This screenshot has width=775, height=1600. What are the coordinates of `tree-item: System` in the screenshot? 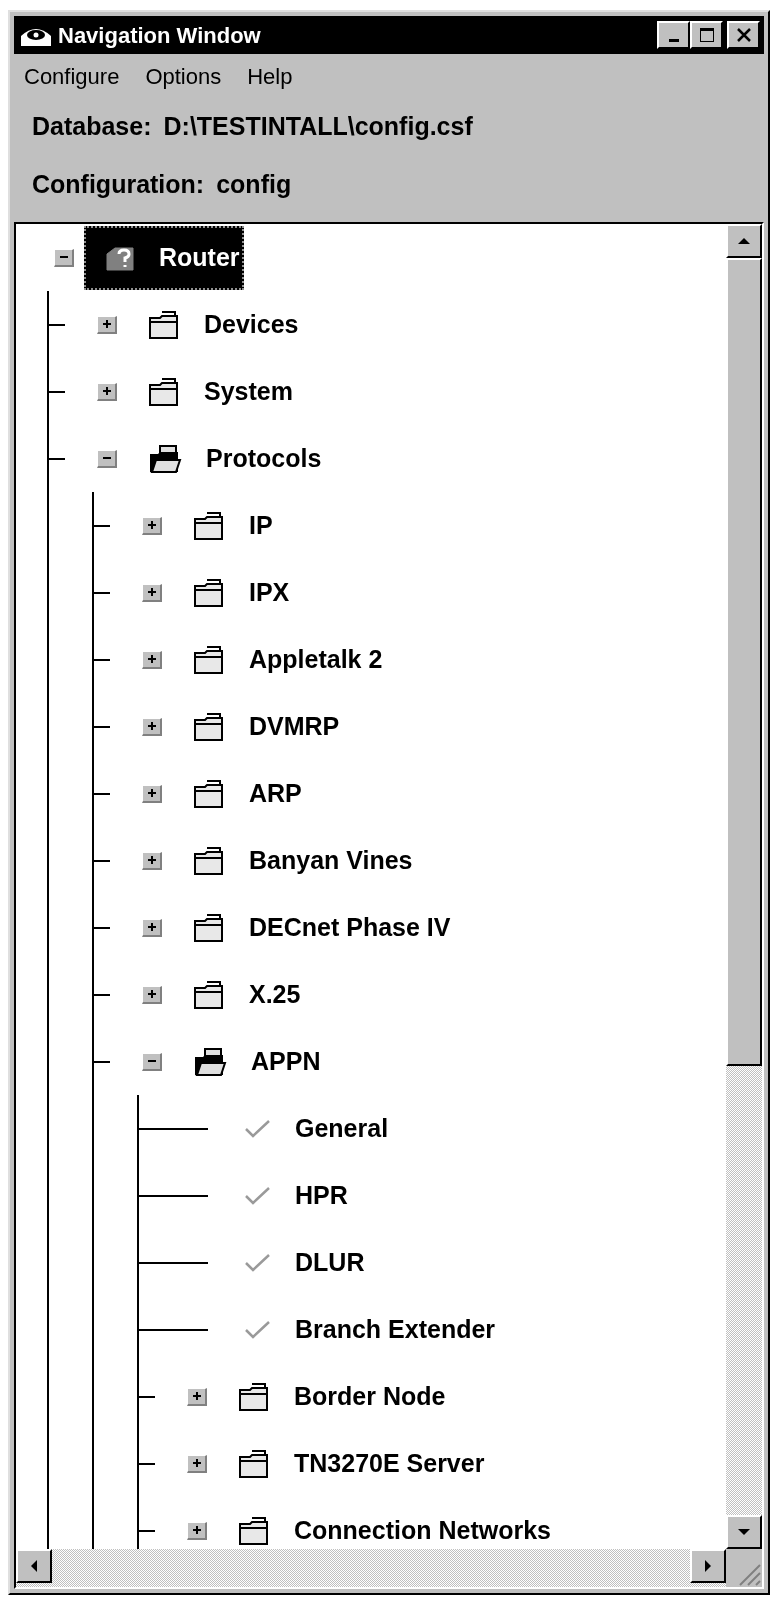 It's located at (212, 391).